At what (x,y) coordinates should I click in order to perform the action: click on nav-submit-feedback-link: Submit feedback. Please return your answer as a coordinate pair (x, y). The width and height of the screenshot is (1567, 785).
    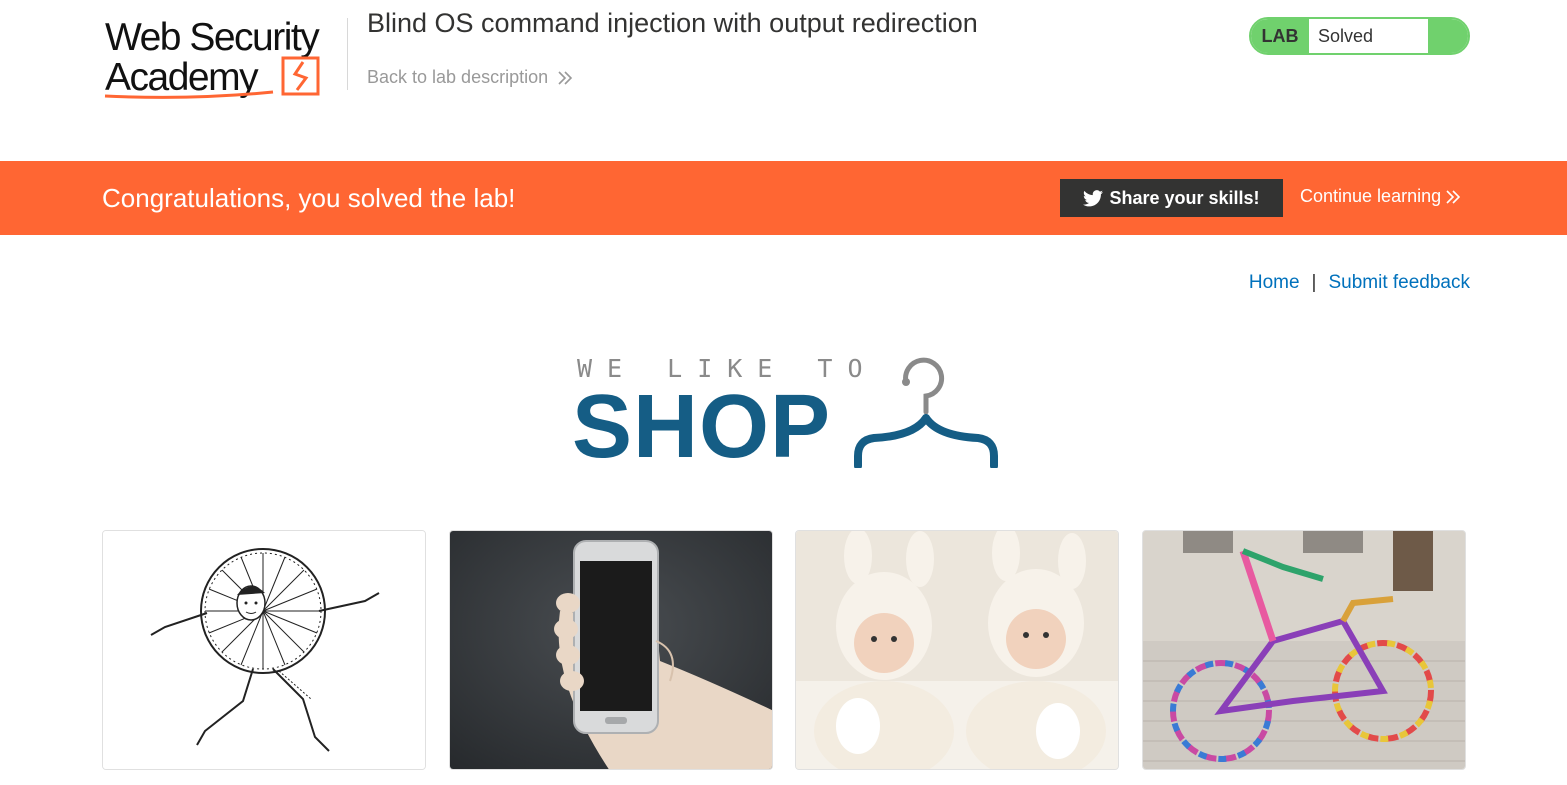
    Looking at the image, I should click on (1399, 283).